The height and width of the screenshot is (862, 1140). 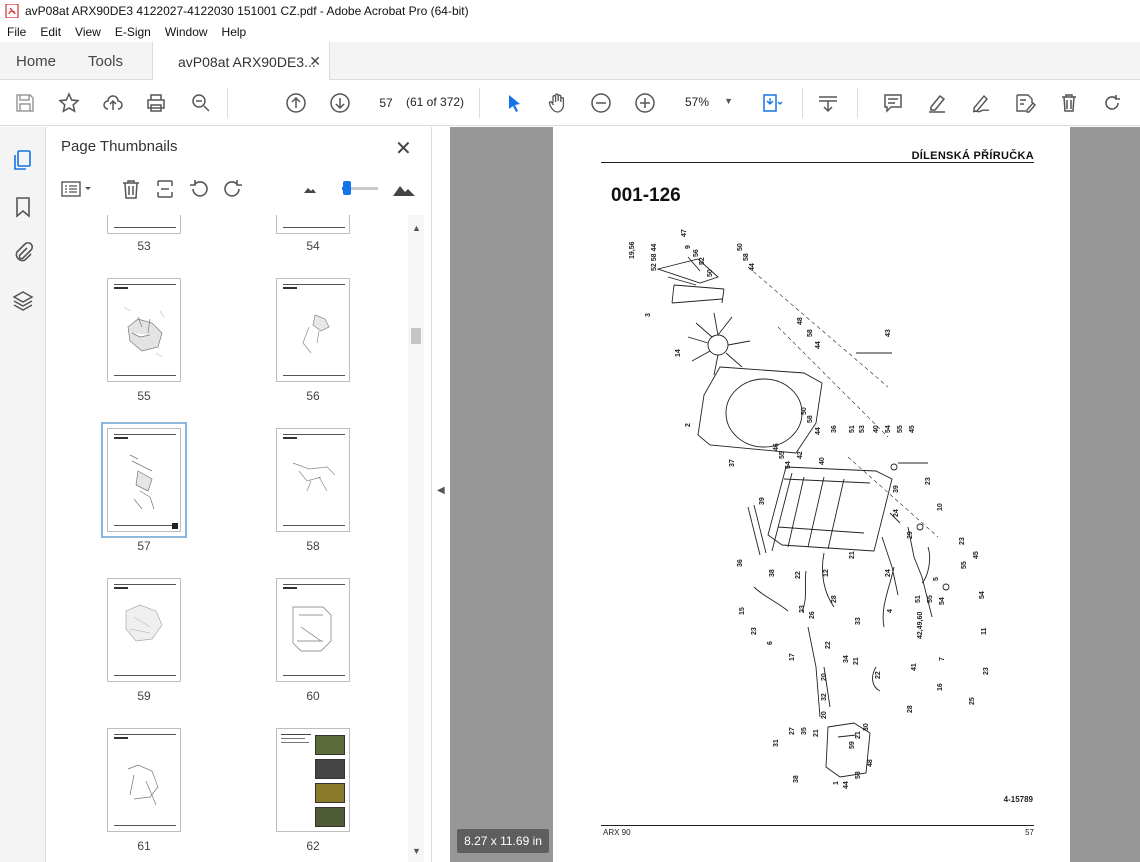 What do you see at coordinates (1025, 103) in the screenshot?
I see `fill-sign-icon` at bounding box center [1025, 103].